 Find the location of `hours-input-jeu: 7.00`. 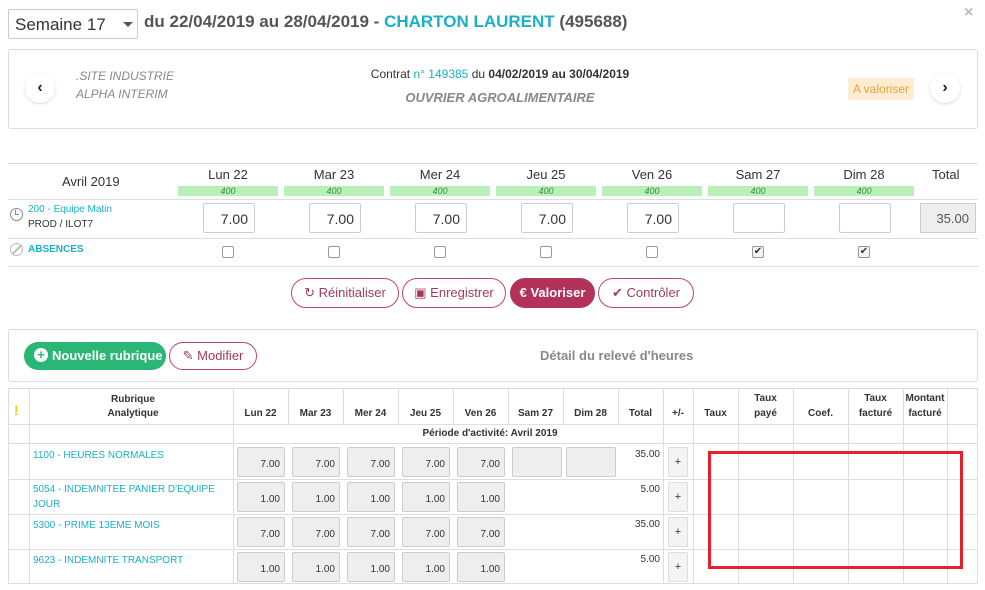

hours-input-jeu: 7.00 is located at coordinates (547, 218).